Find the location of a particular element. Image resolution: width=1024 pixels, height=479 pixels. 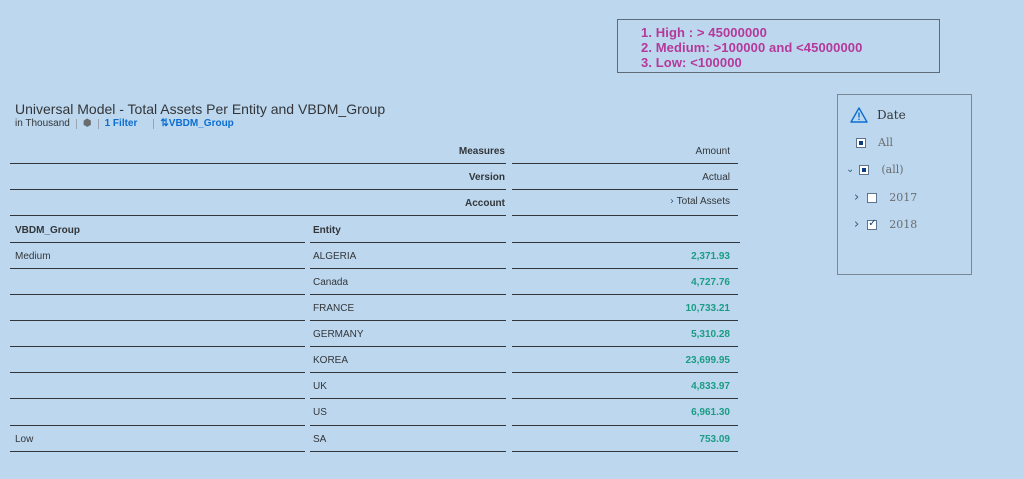

select-all-label: All is located at coordinates (885, 142).